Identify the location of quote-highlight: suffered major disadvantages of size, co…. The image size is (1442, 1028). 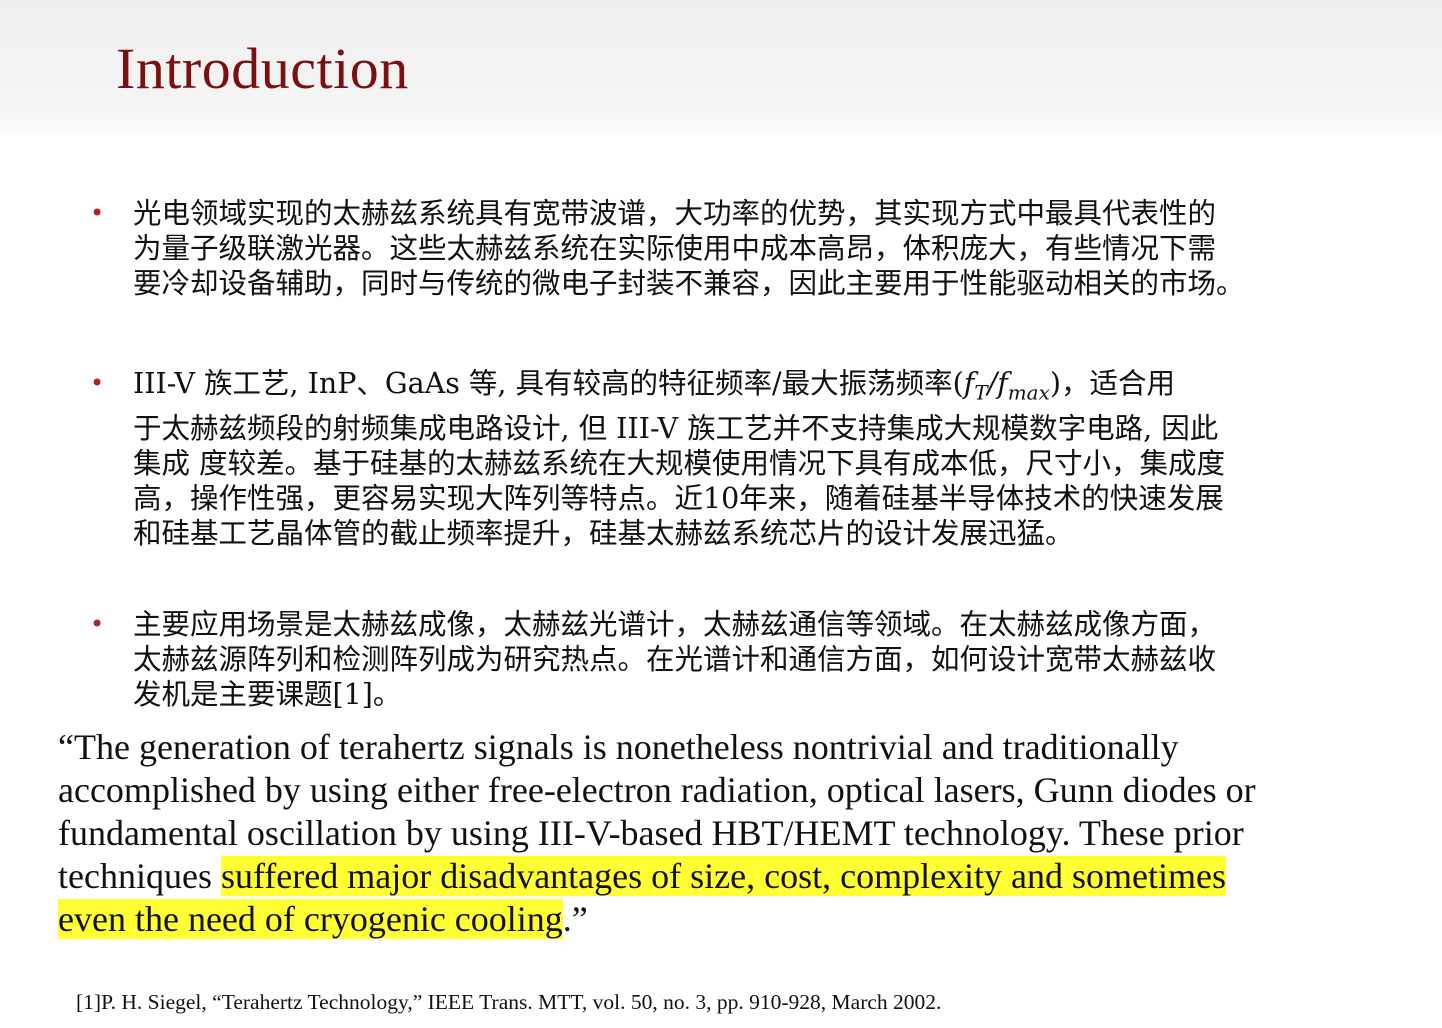
(642, 897).